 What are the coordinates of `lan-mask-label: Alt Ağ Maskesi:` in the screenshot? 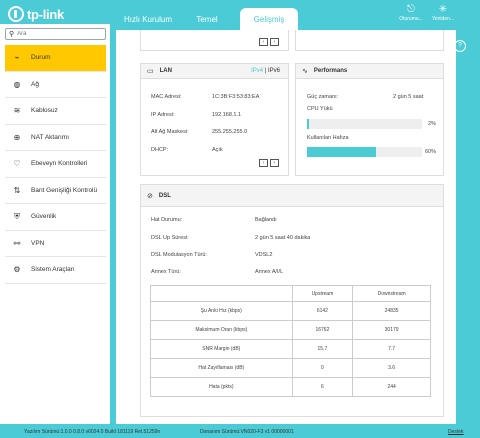 It's located at (170, 132).